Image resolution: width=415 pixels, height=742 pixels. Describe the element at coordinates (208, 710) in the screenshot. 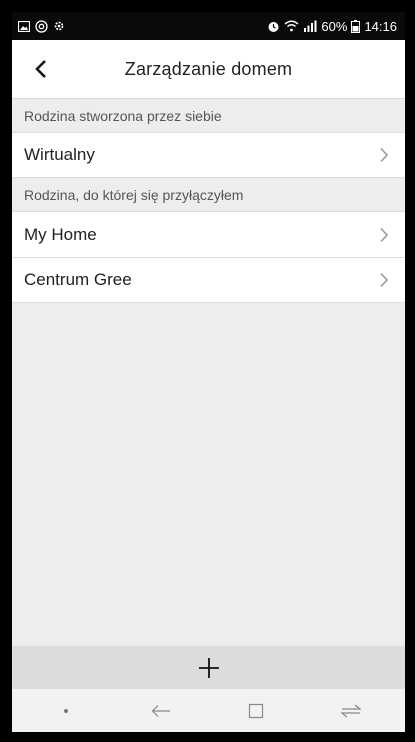

I see `system-nav-bar` at that location.